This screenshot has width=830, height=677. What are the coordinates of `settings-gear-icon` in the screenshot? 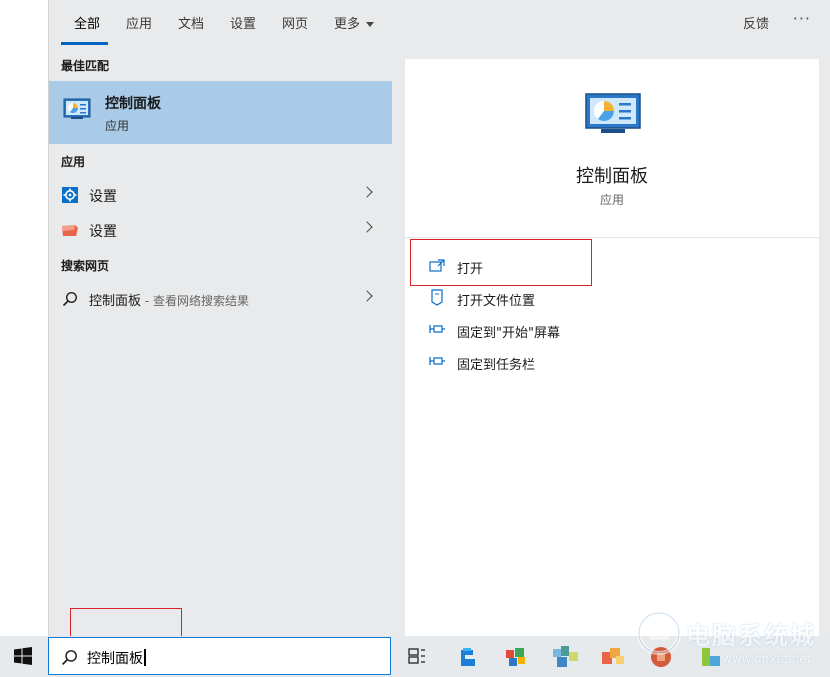 It's located at (70, 195).